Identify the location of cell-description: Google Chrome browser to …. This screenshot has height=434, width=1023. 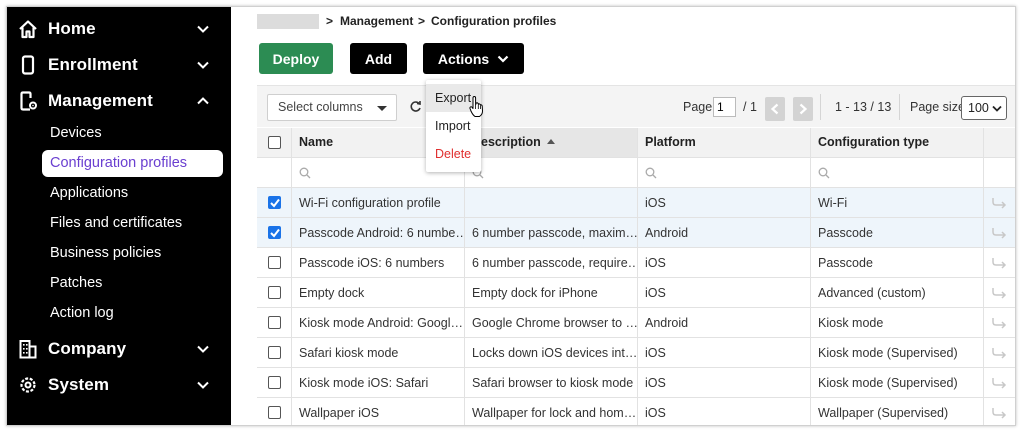
(551, 322).